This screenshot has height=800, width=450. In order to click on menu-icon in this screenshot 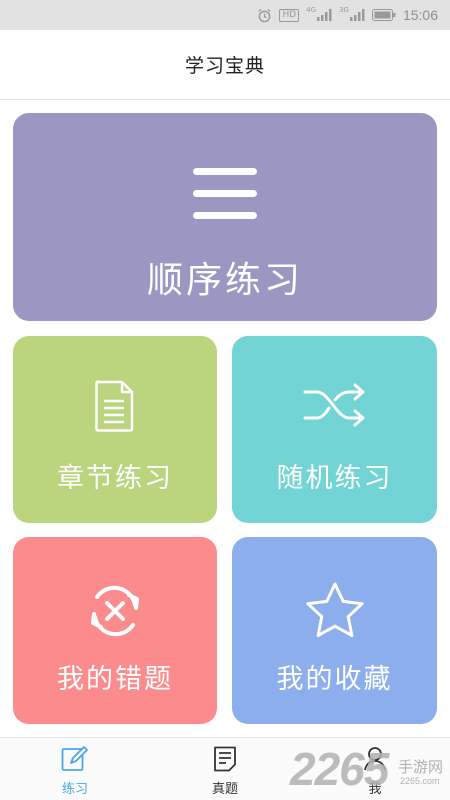, I will do `click(225, 196)`.